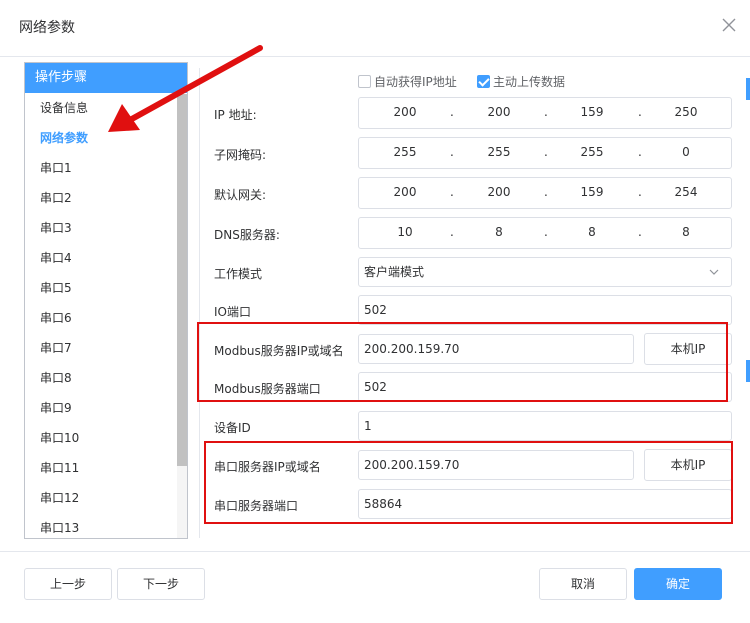 The height and width of the screenshot is (623, 750). Describe the element at coordinates (106, 348) in the screenshot. I see `step-serial-7: 串口7` at that location.